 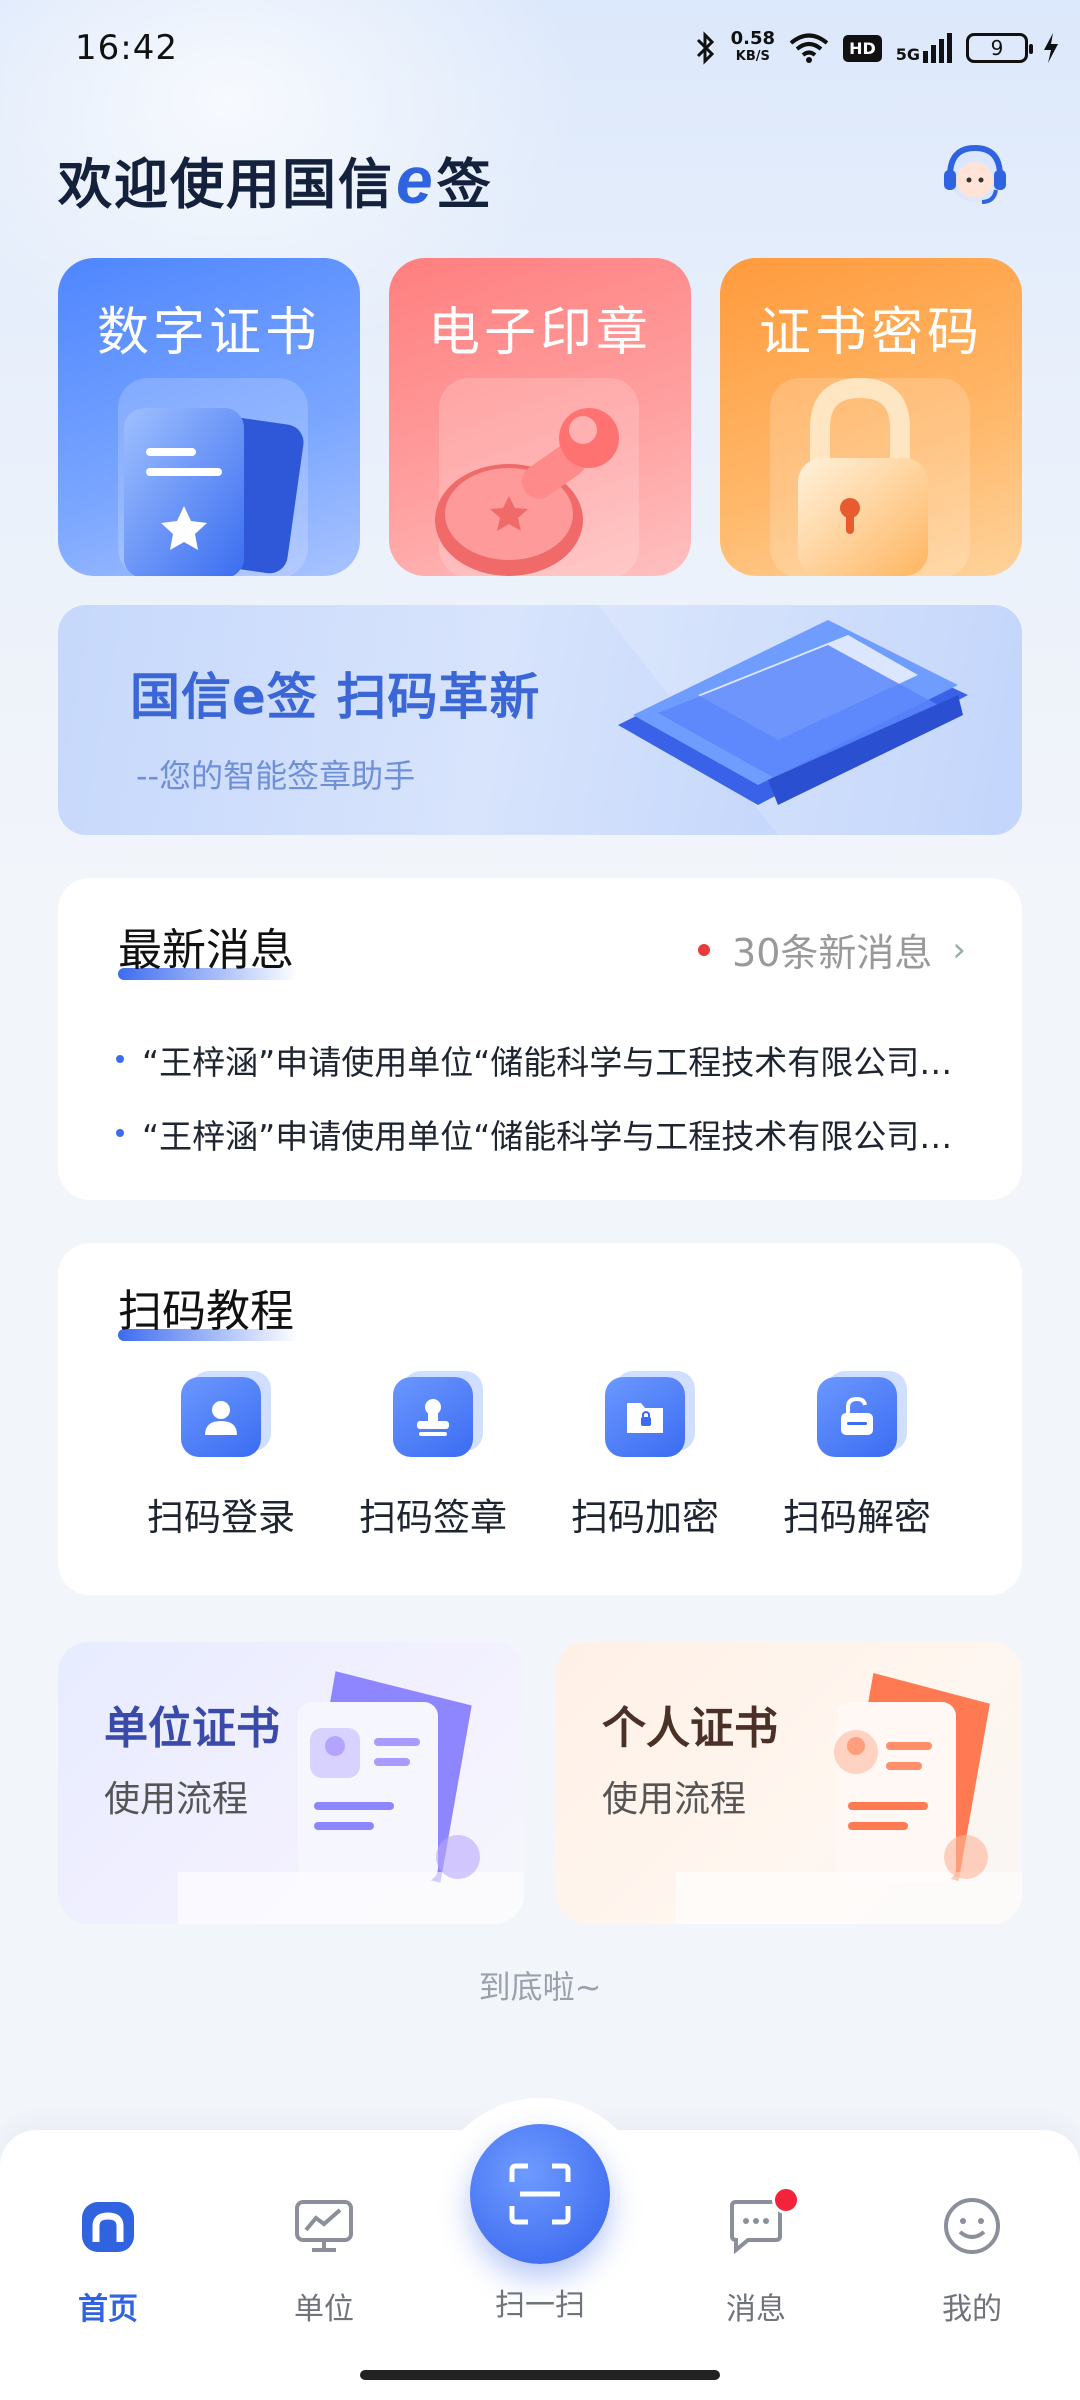 I want to click on headset-avatar-icon, so click(x=975, y=174).